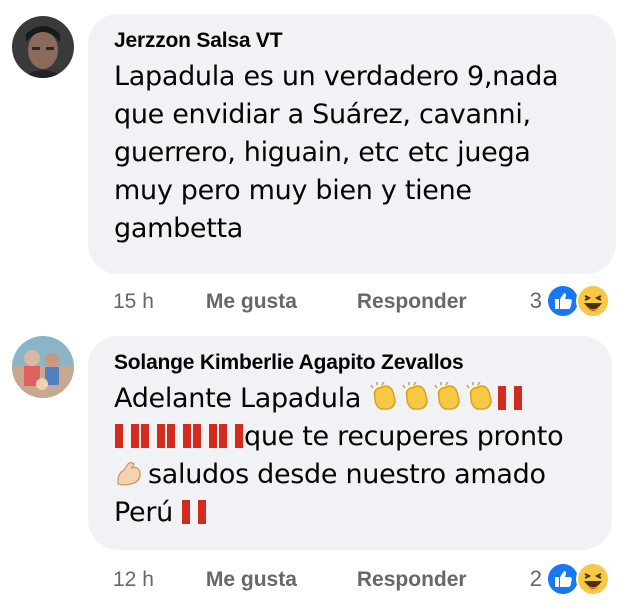  Describe the element at coordinates (347, 474) in the screenshot. I see `comment-text-segment: saludos desde nuestro amado` at that location.